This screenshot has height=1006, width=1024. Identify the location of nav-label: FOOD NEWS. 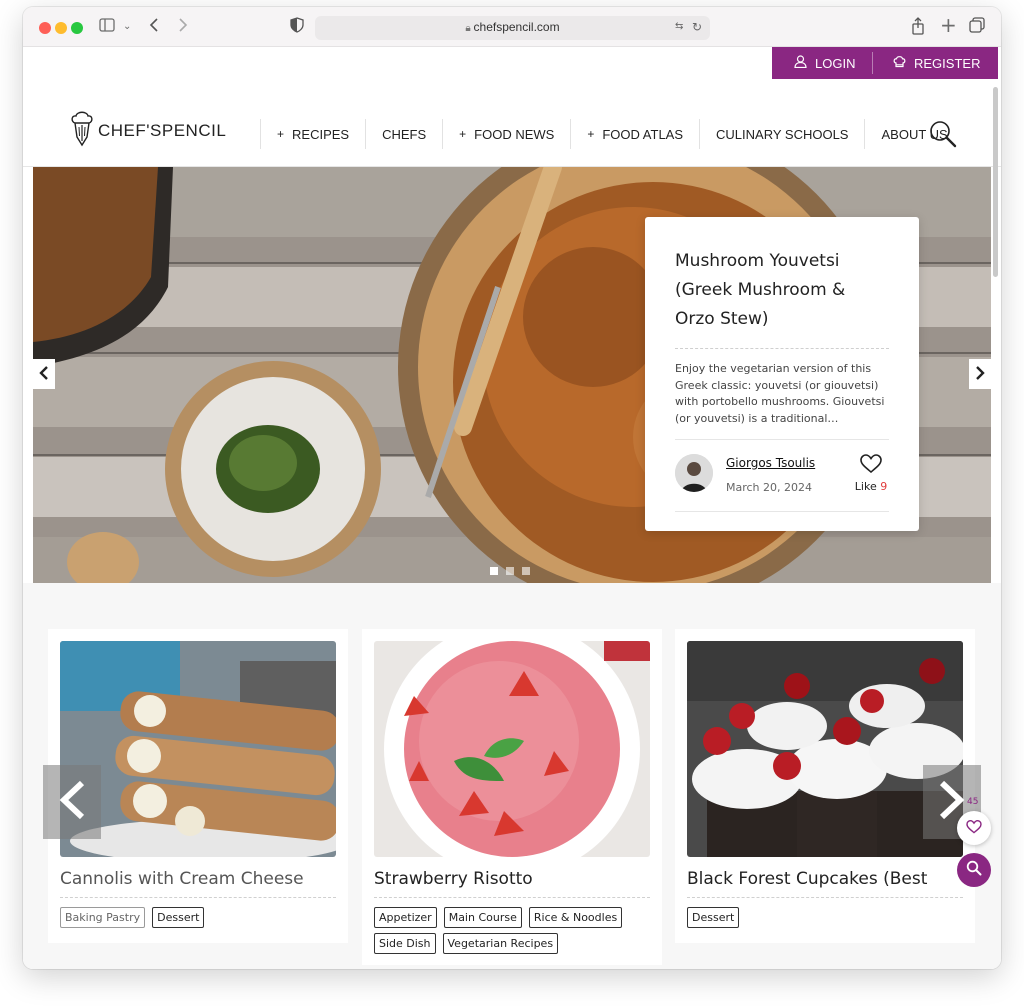
(514, 134).